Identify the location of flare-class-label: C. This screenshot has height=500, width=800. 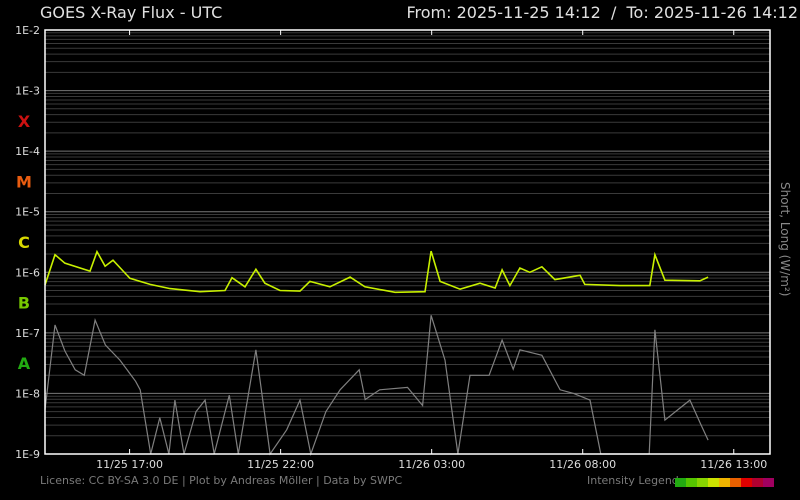
(24, 242).